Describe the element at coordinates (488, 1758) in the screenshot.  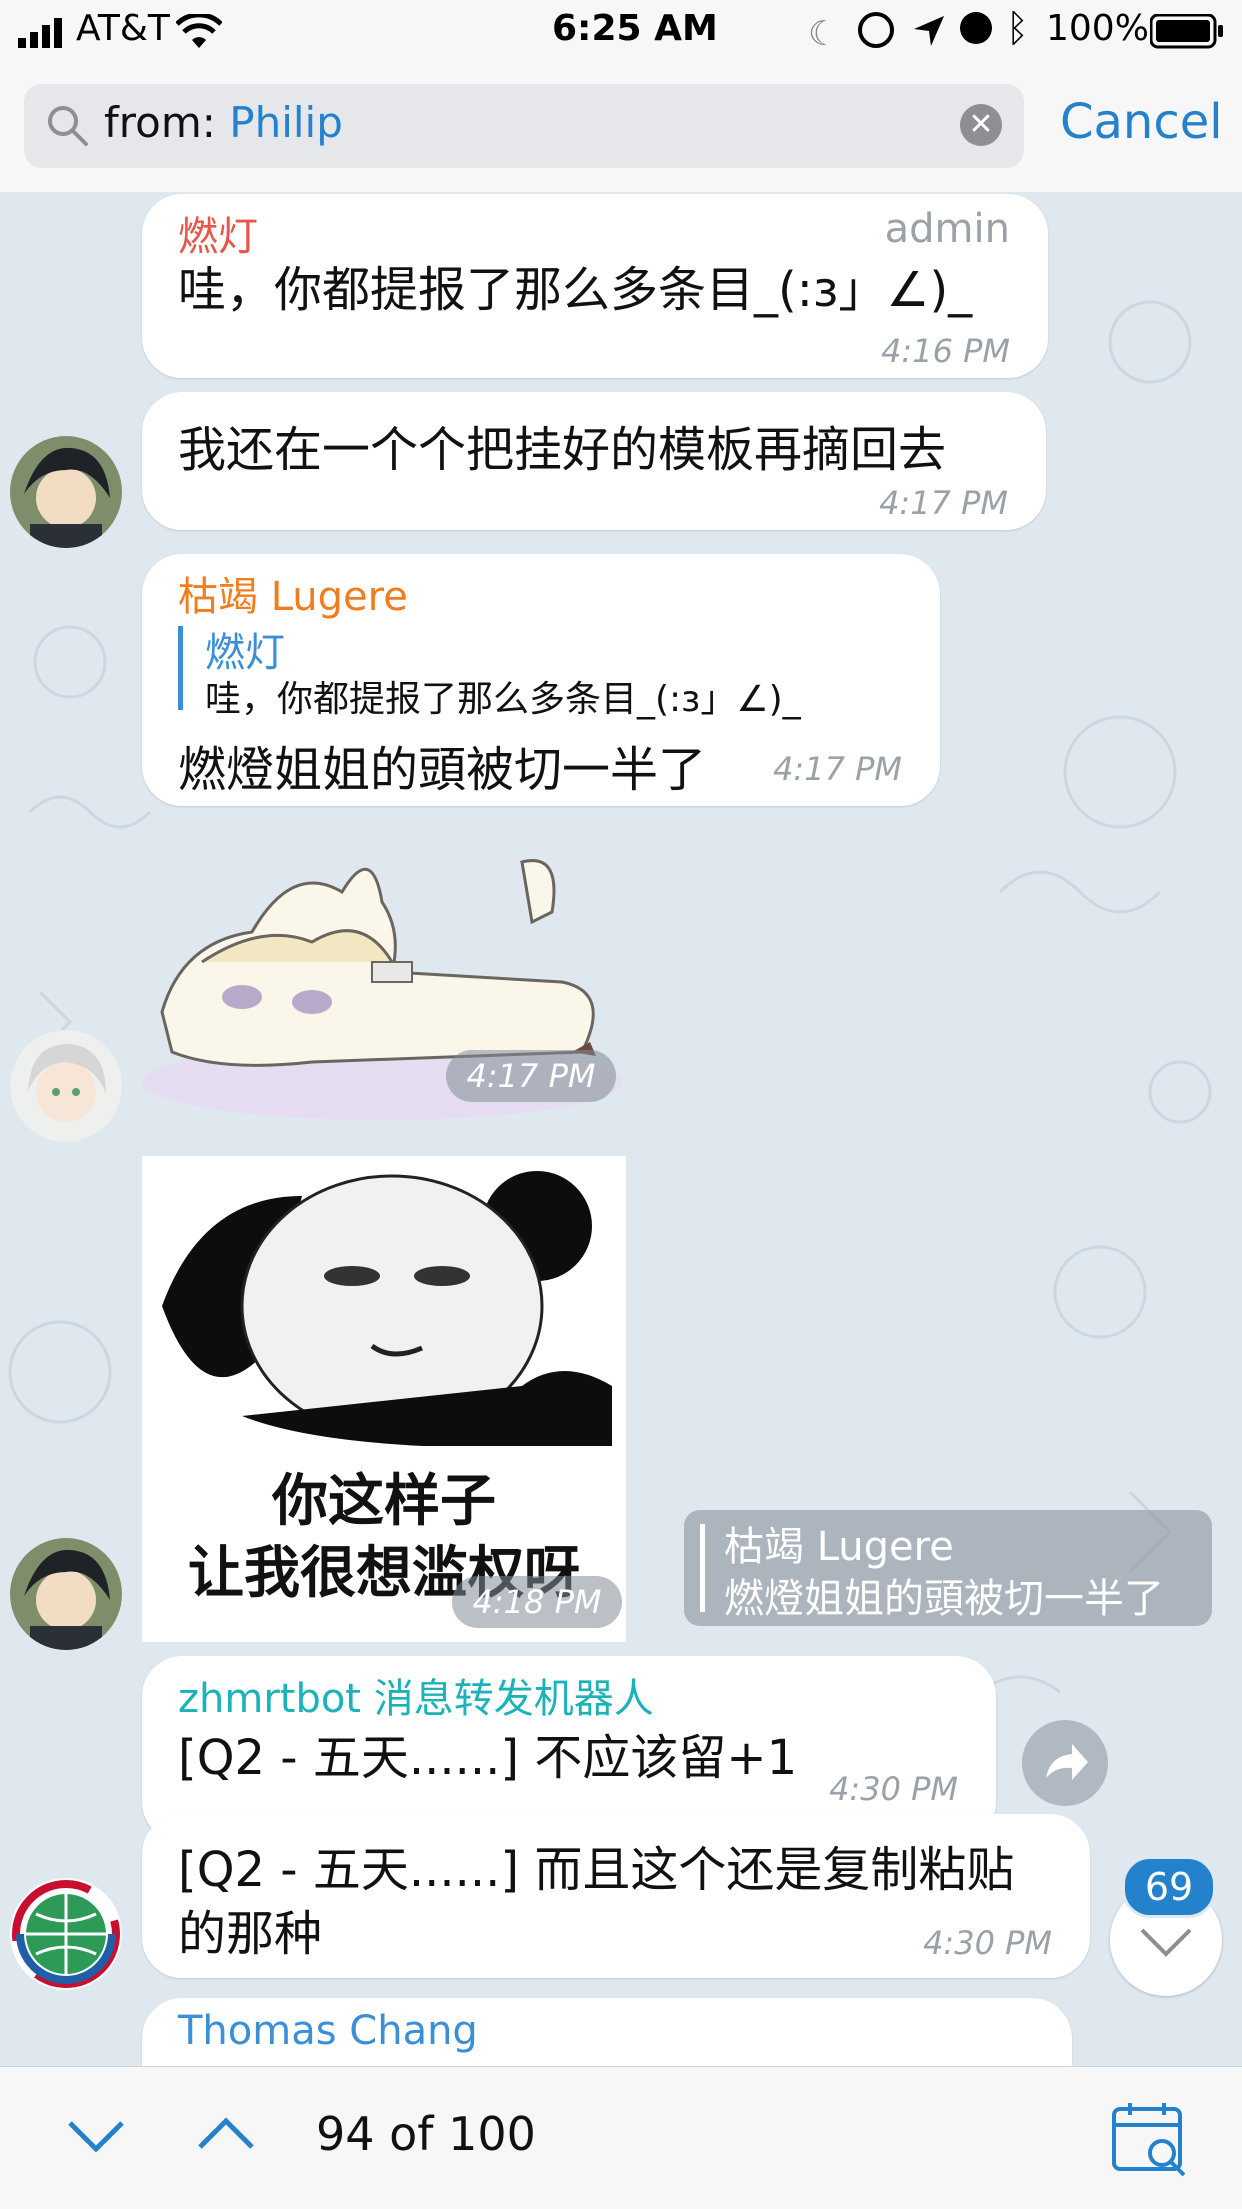
I see `message-text: [Q2 - 五天......] 不应该留+1` at that location.